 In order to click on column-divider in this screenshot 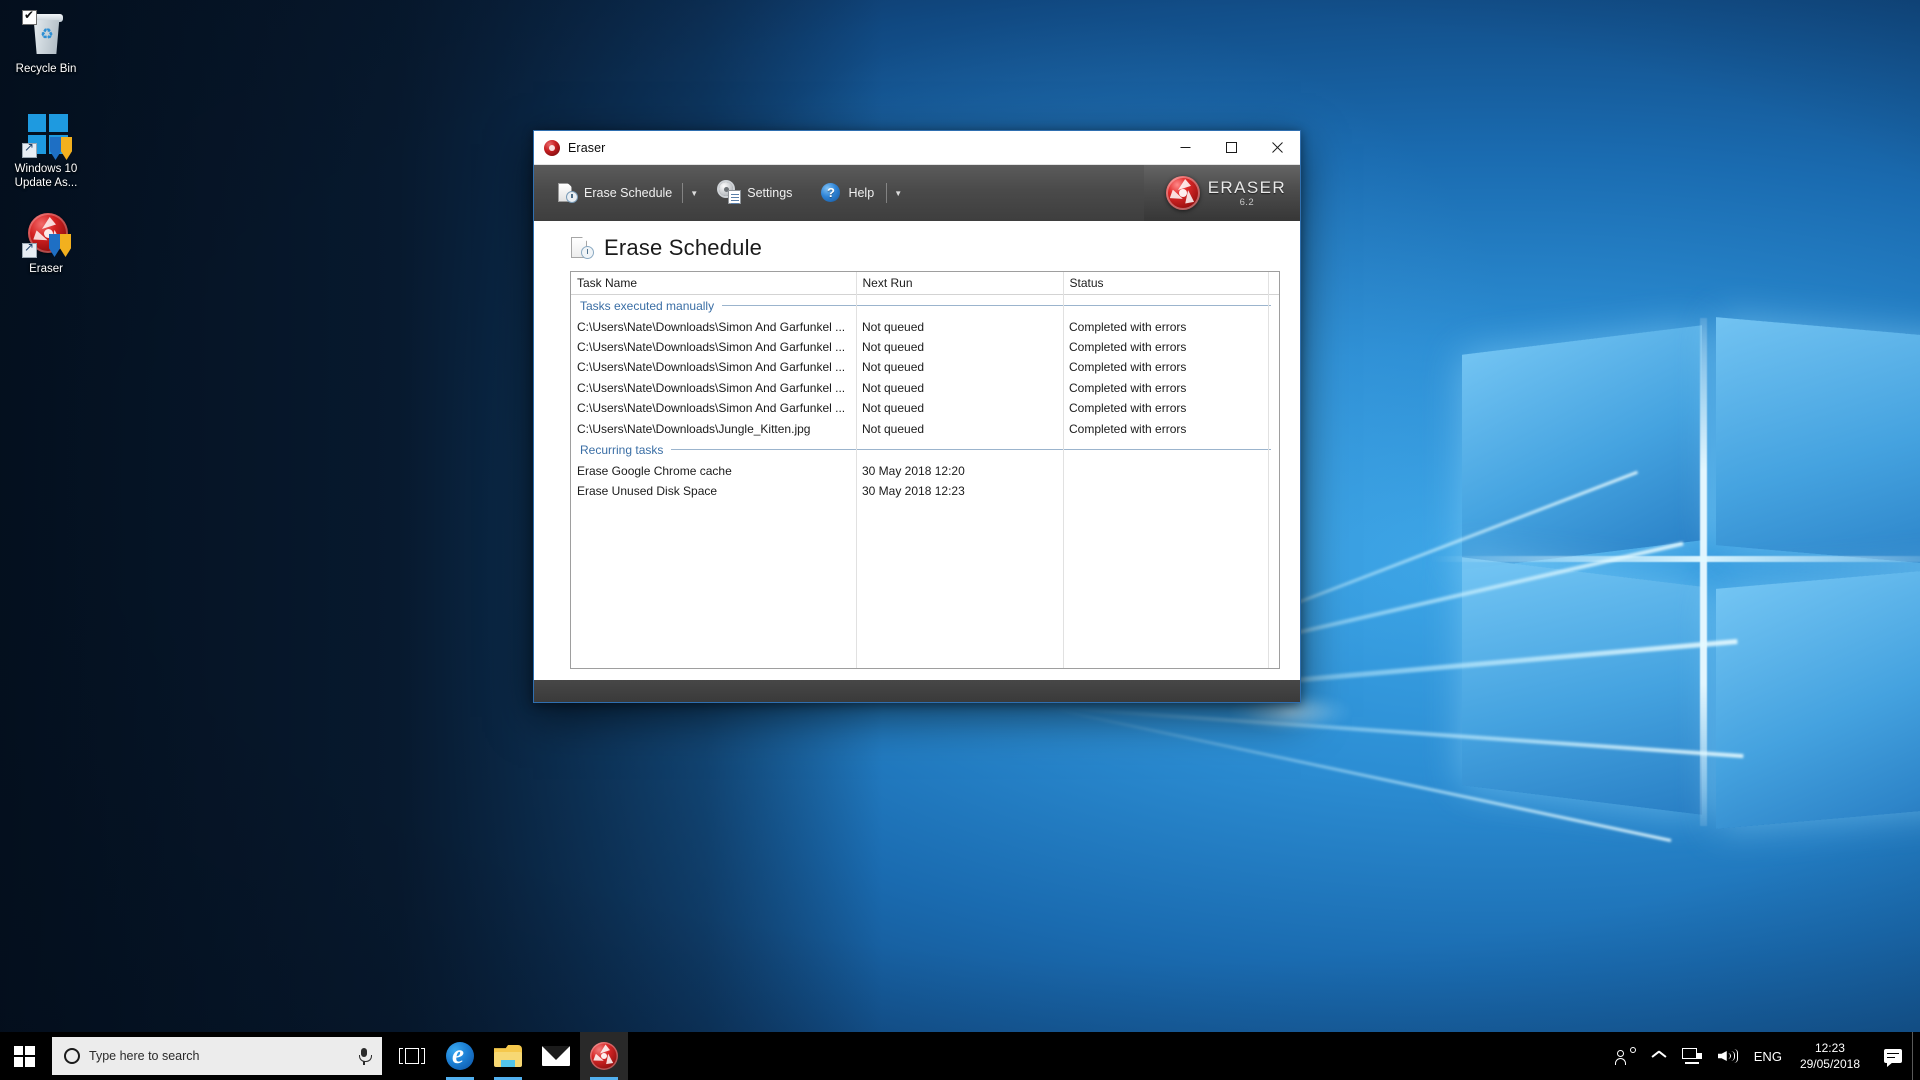, I will do `click(1268, 470)`.